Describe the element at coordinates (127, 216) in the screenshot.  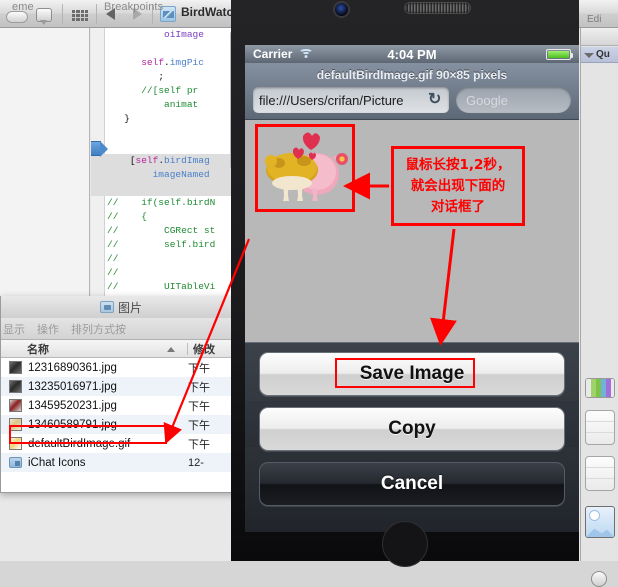
I see `code-token: // {` at that location.